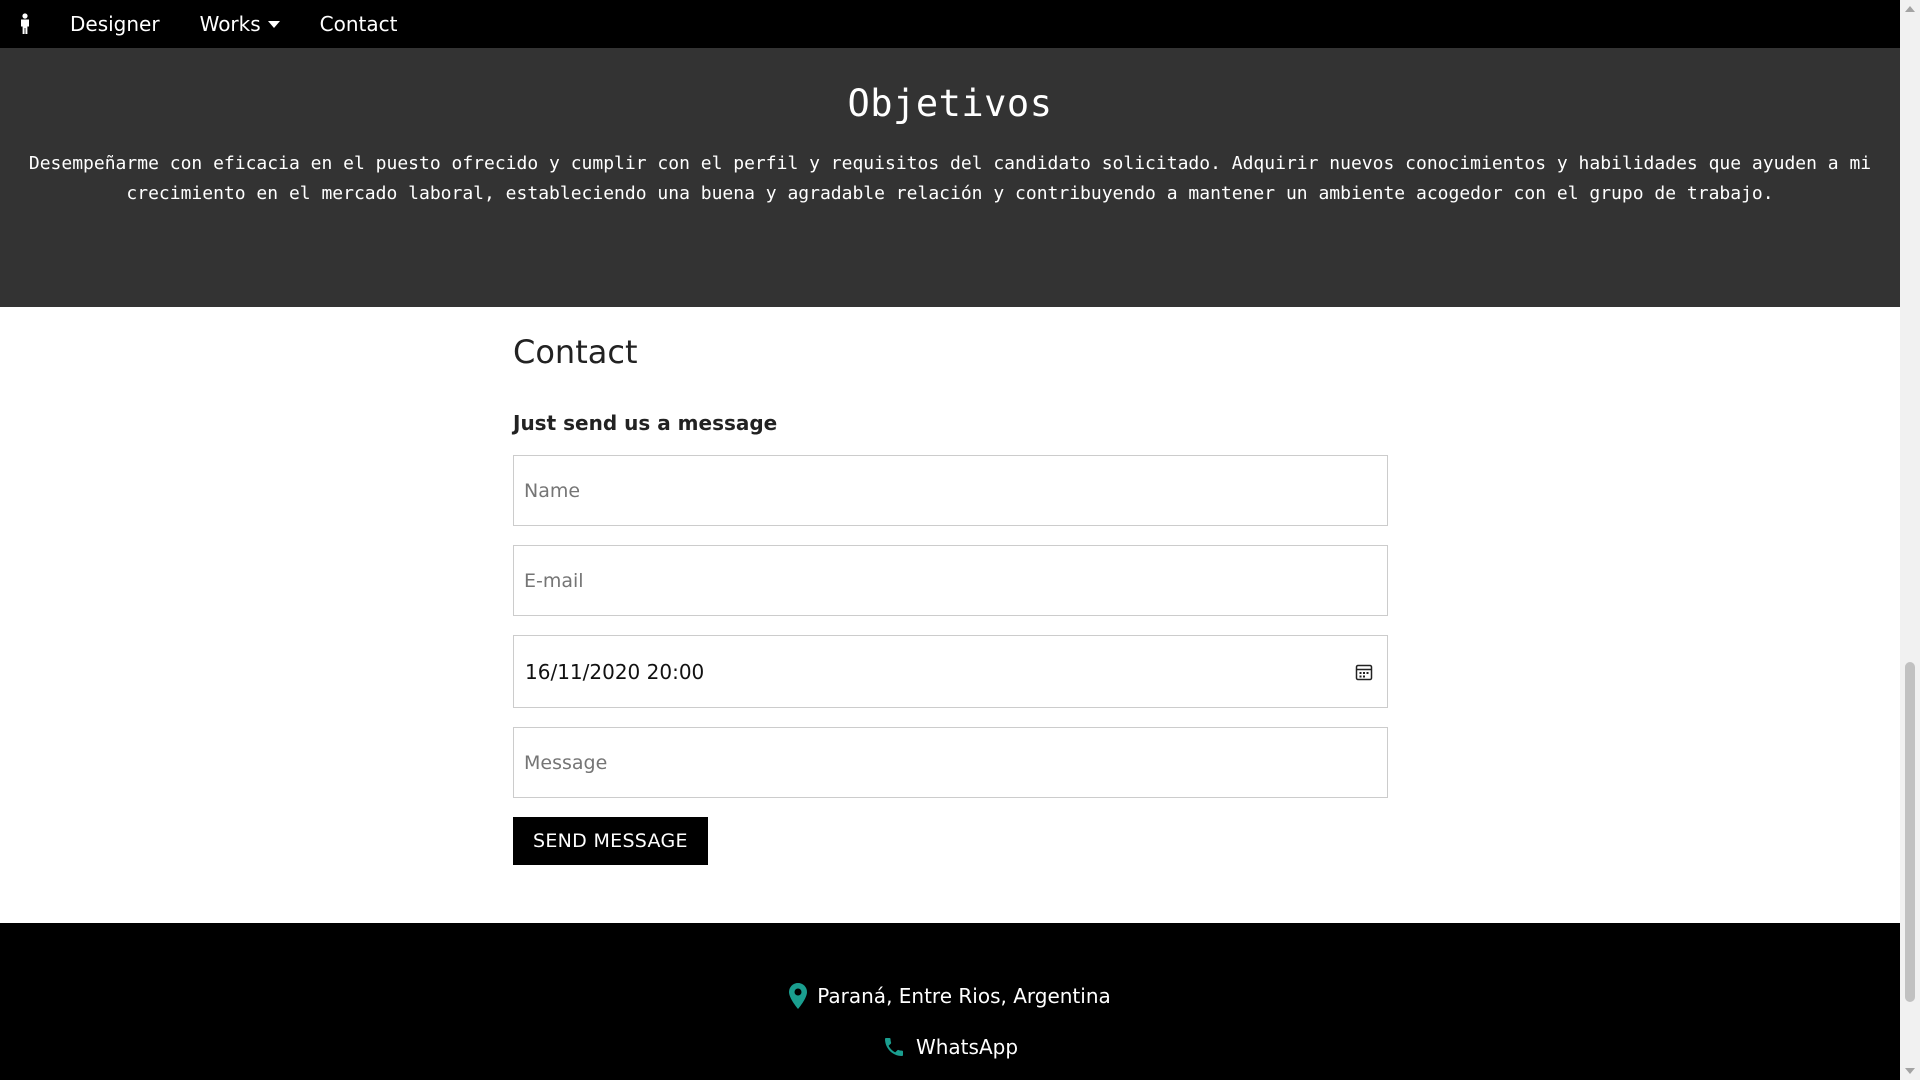 The image size is (1920, 1080). I want to click on map-marker-icon, so click(798, 996).